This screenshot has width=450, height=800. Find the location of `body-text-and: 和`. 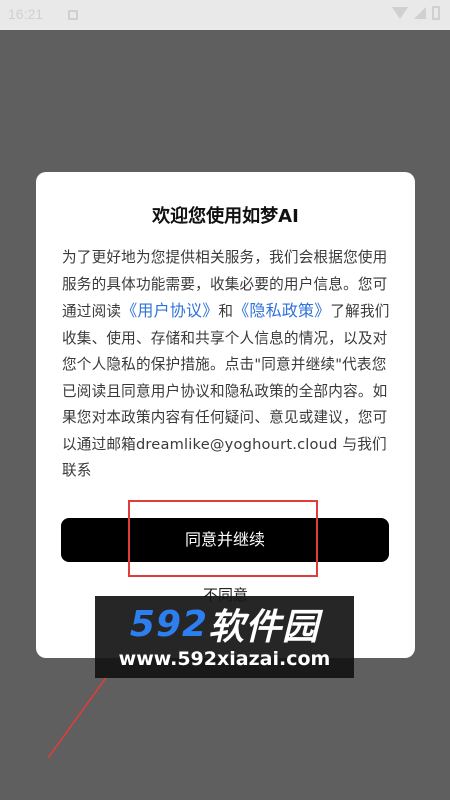

body-text-and: 和 is located at coordinates (226, 311).